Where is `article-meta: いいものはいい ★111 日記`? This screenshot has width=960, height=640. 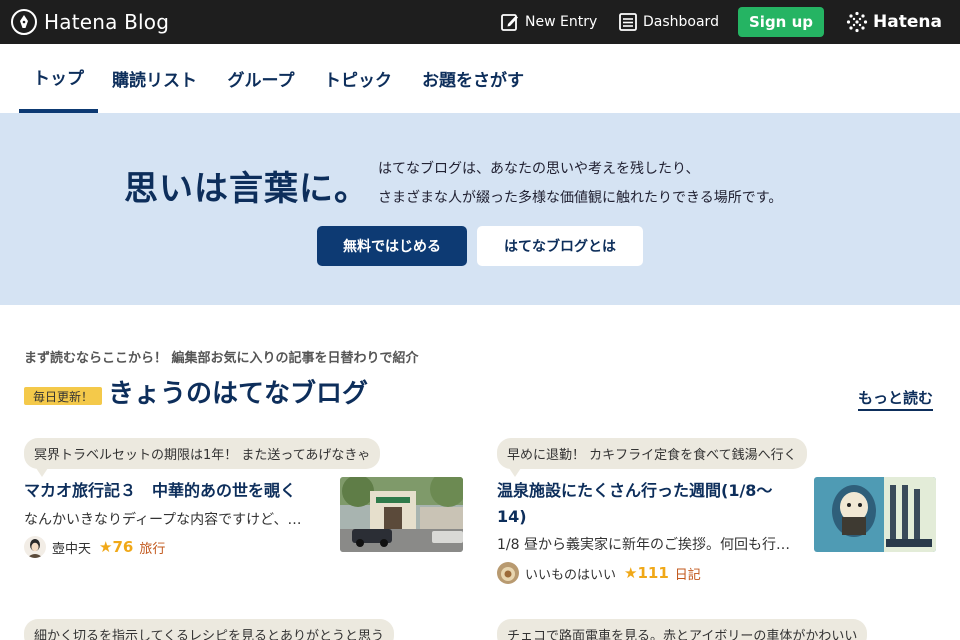
article-meta: いいものはいい ★111 日記 is located at coordinates (599, 573).